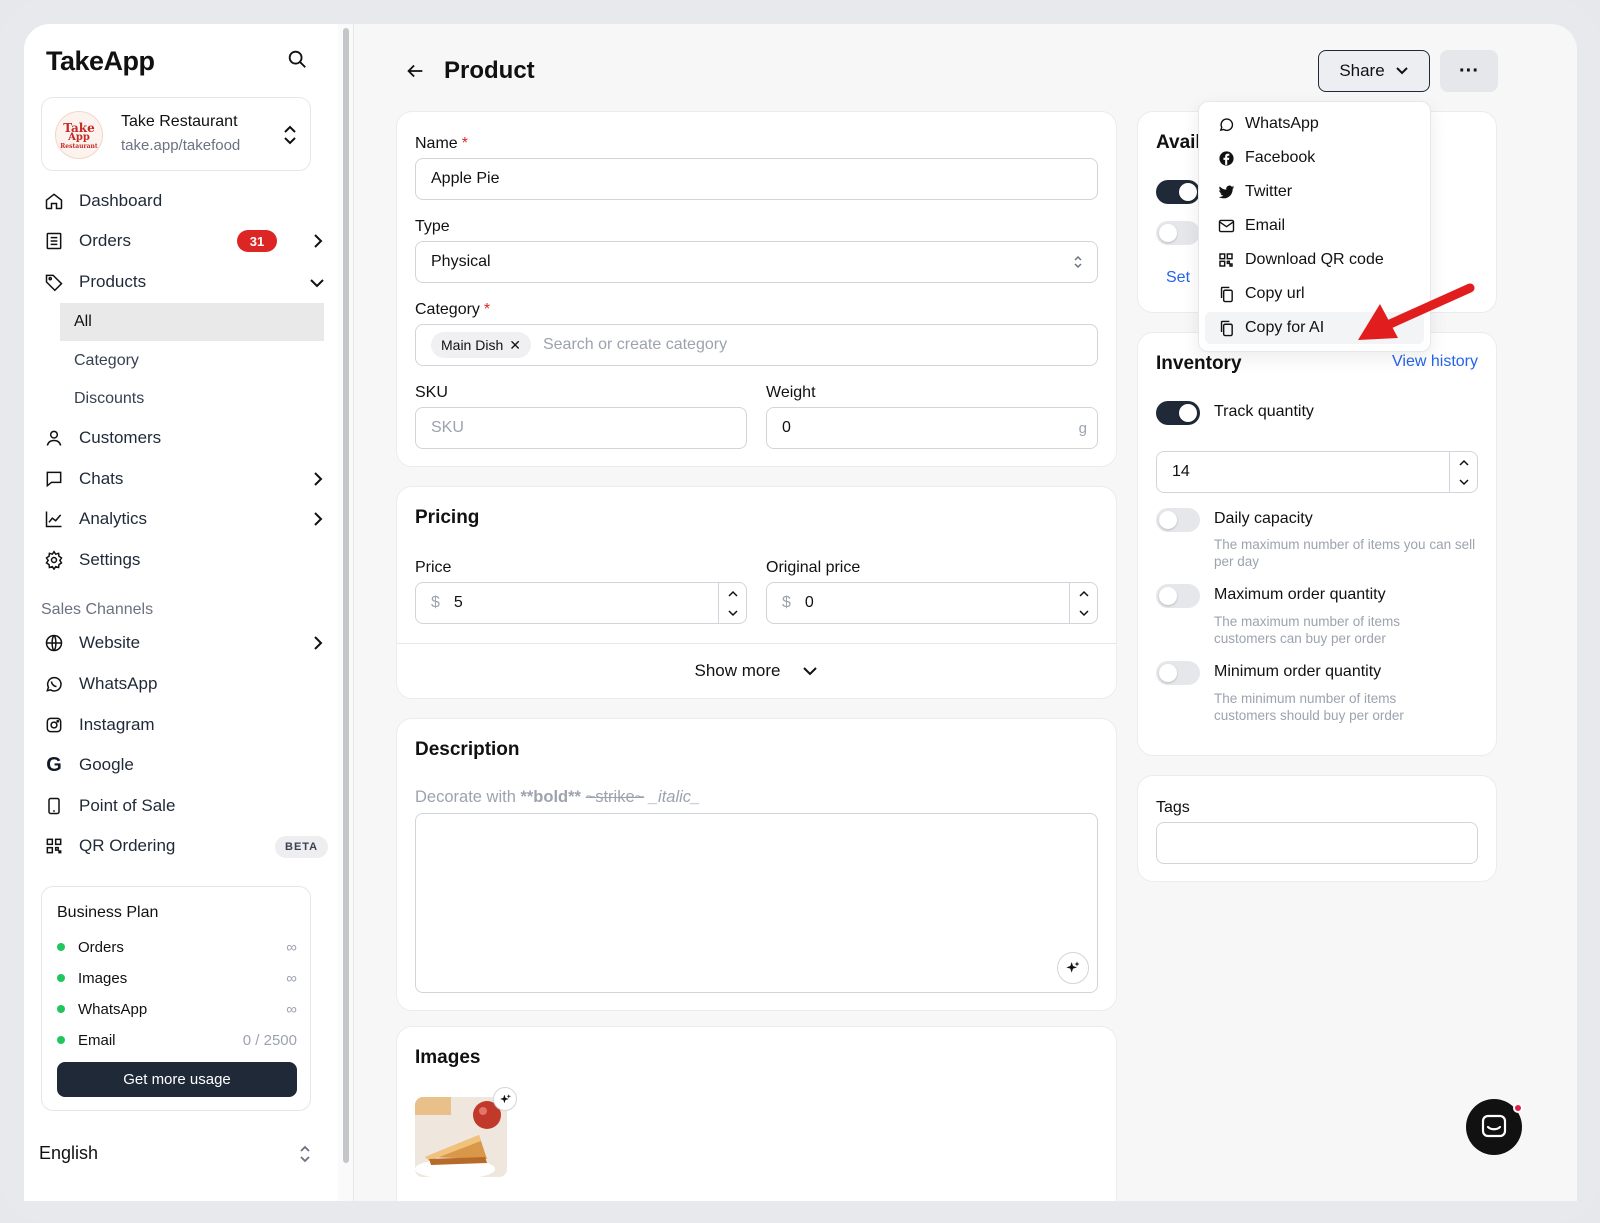 This screenshot has height=1223, width=1600. What do you see at coordinates (1178, 278) in the screenshot?
I see `set-link: Set` at bounding box center [1178, 278].